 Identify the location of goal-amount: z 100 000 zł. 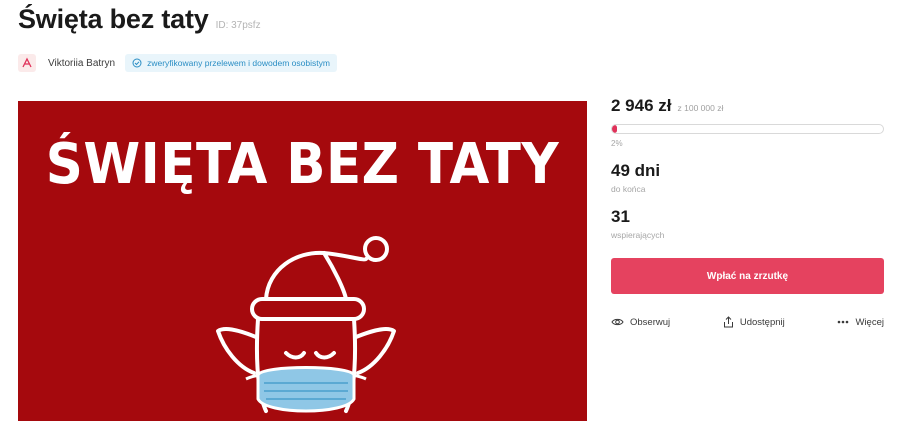
(700, 108).